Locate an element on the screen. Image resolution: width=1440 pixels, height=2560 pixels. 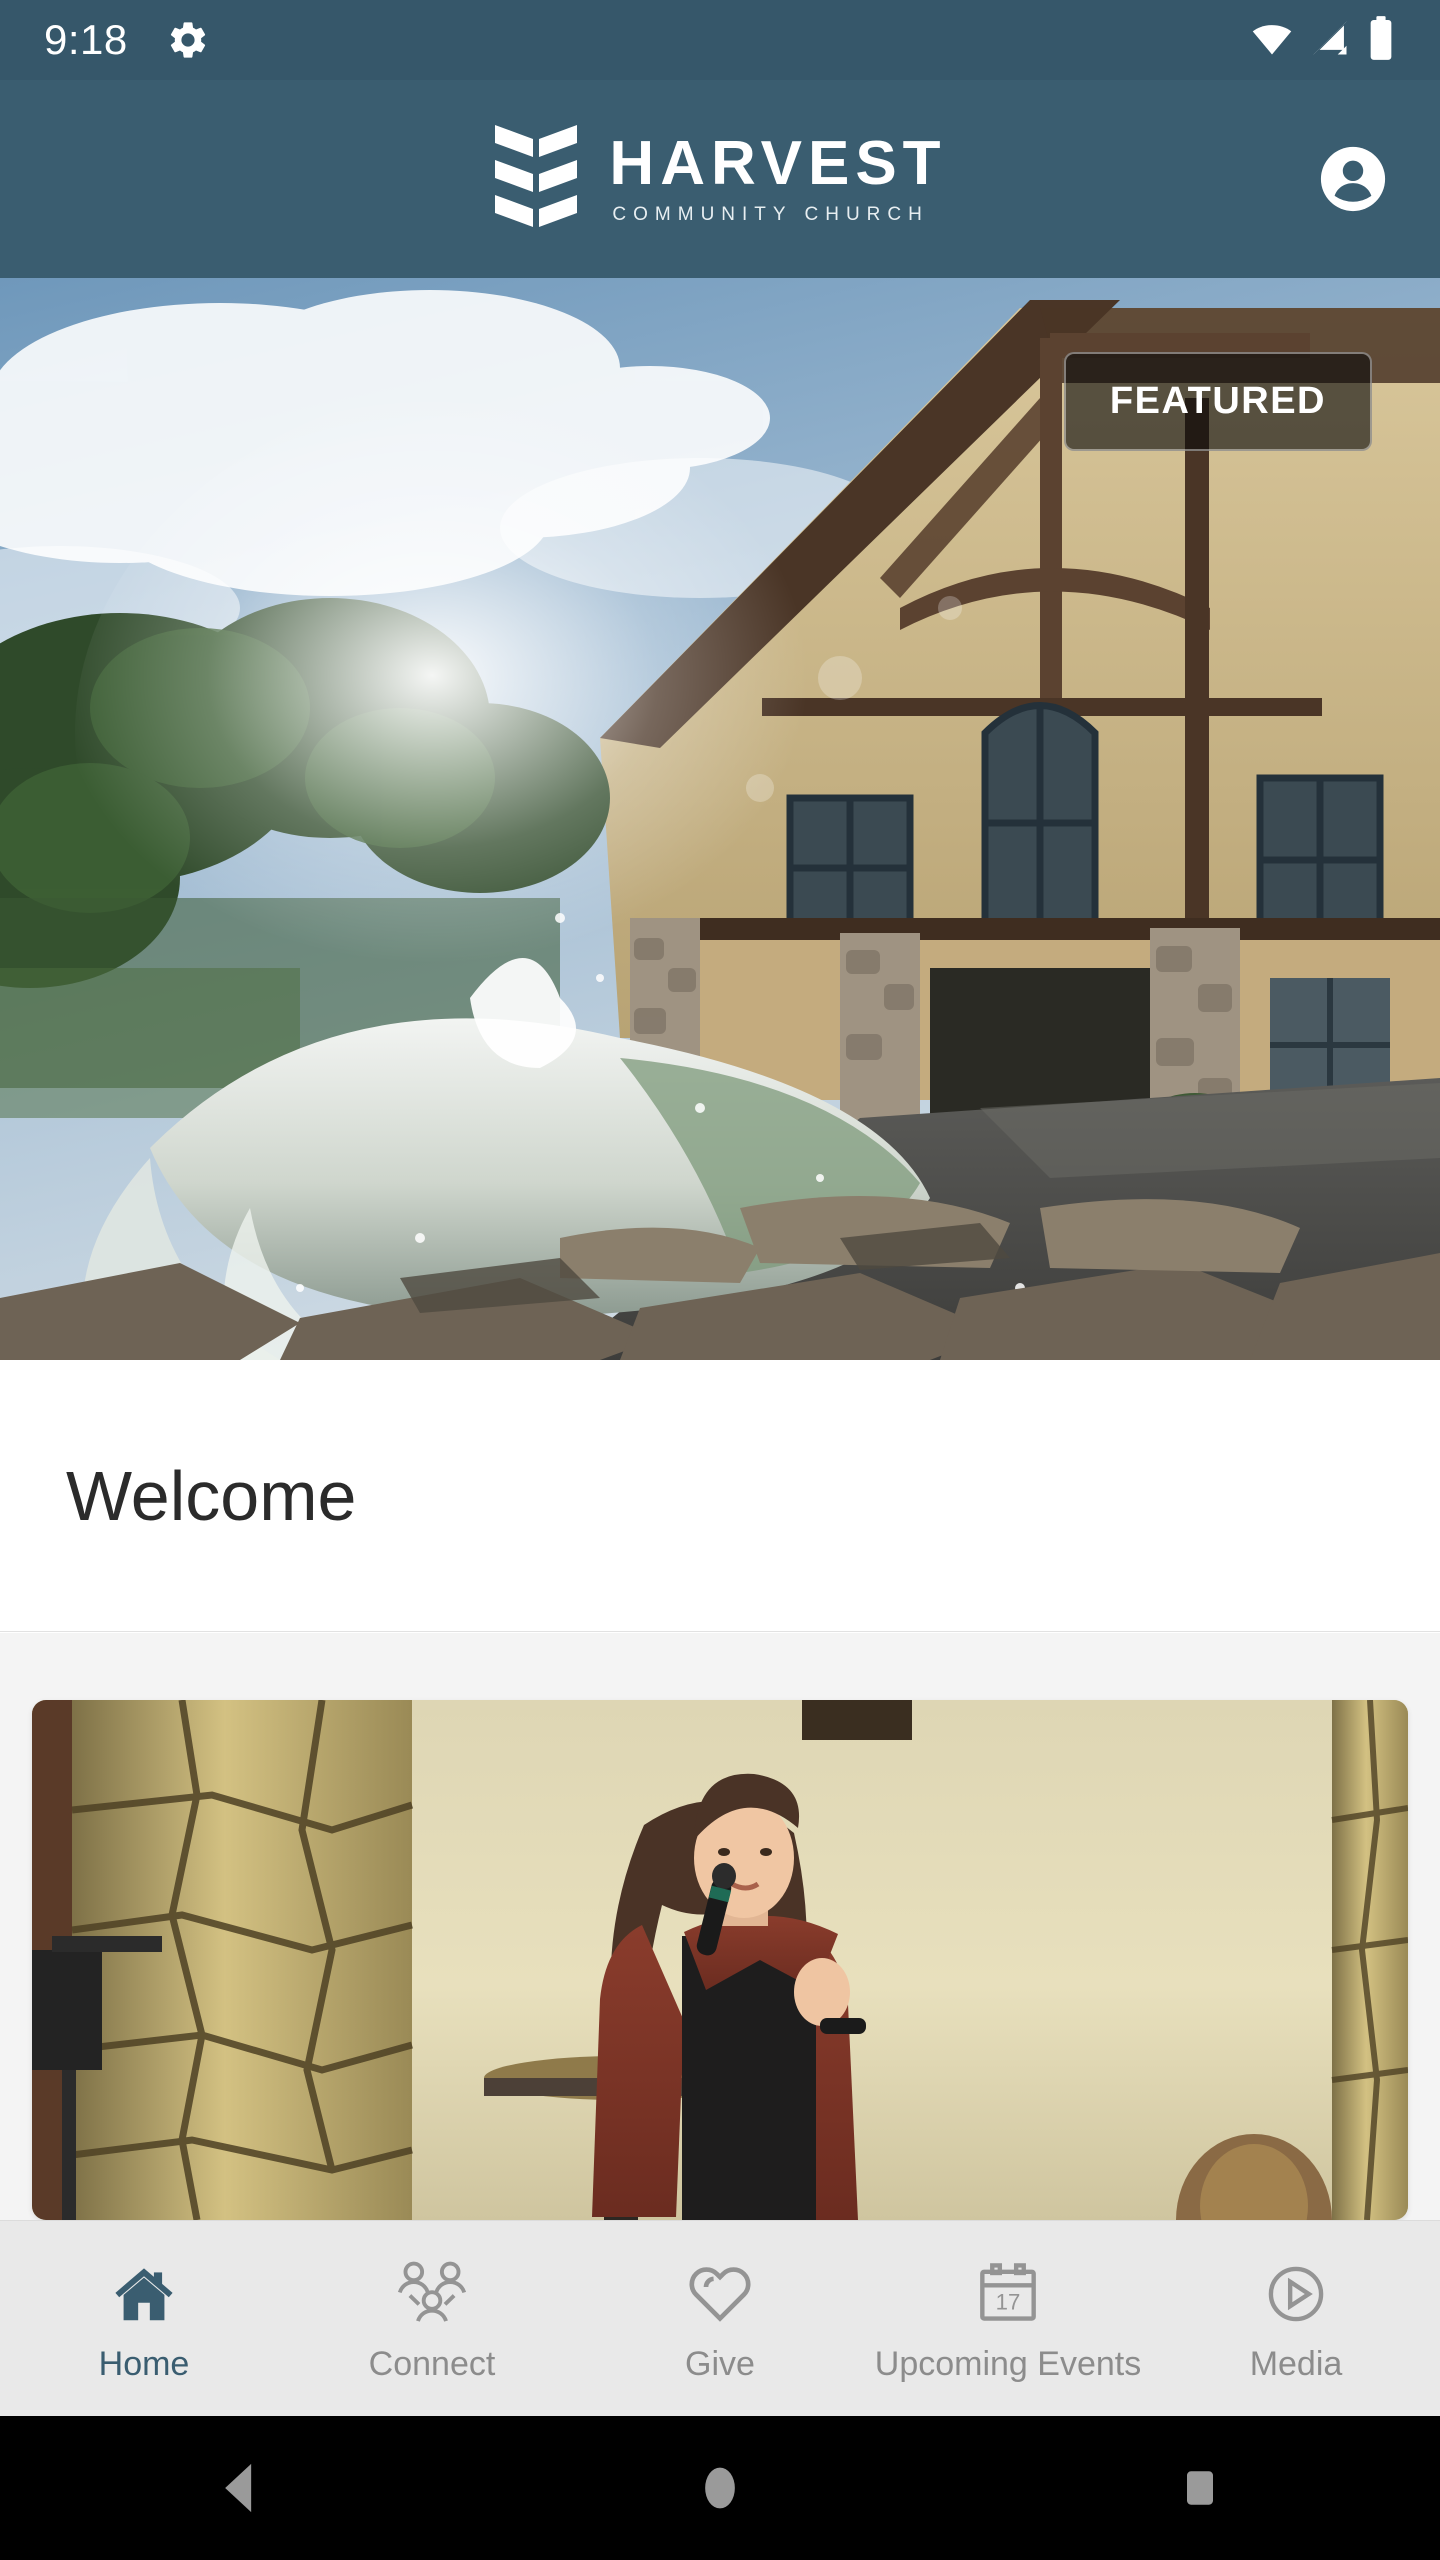
cellular-signal-icon is located at coordinates (1330, 40).